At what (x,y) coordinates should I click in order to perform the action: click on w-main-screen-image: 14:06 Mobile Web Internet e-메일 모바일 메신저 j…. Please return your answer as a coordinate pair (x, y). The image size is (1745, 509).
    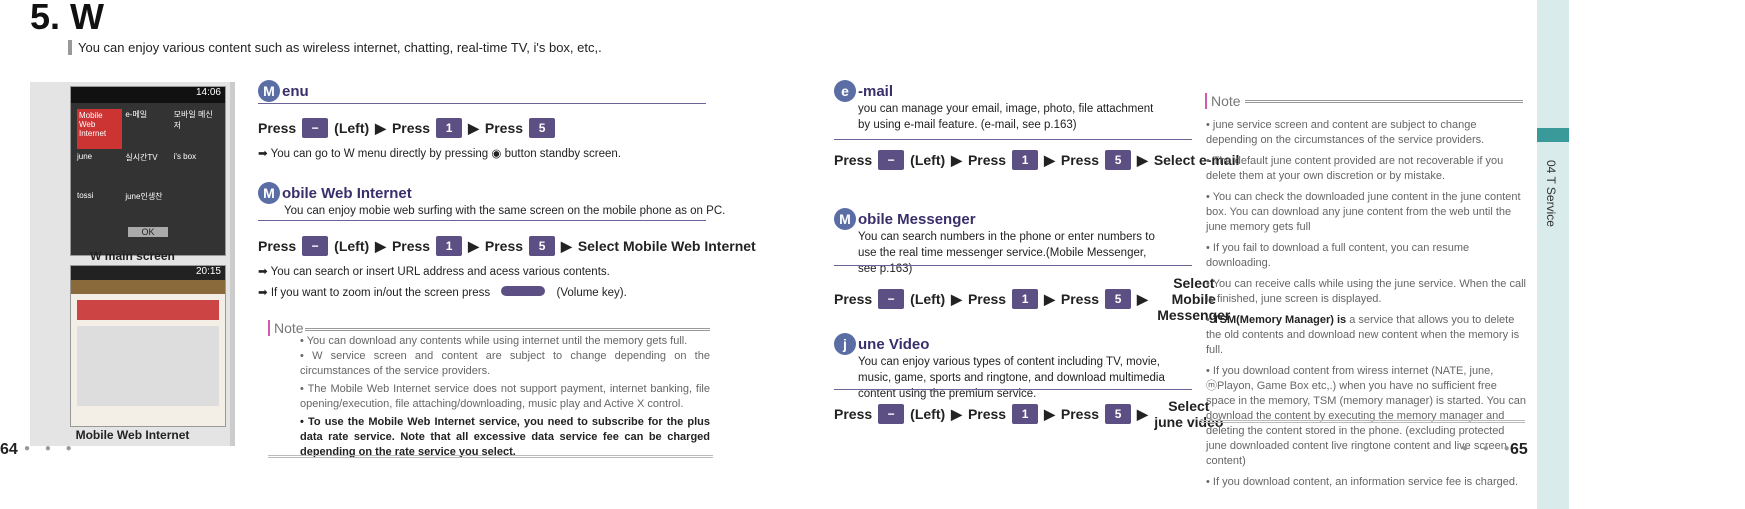
    Looking at the image, I should click on (148, 171).